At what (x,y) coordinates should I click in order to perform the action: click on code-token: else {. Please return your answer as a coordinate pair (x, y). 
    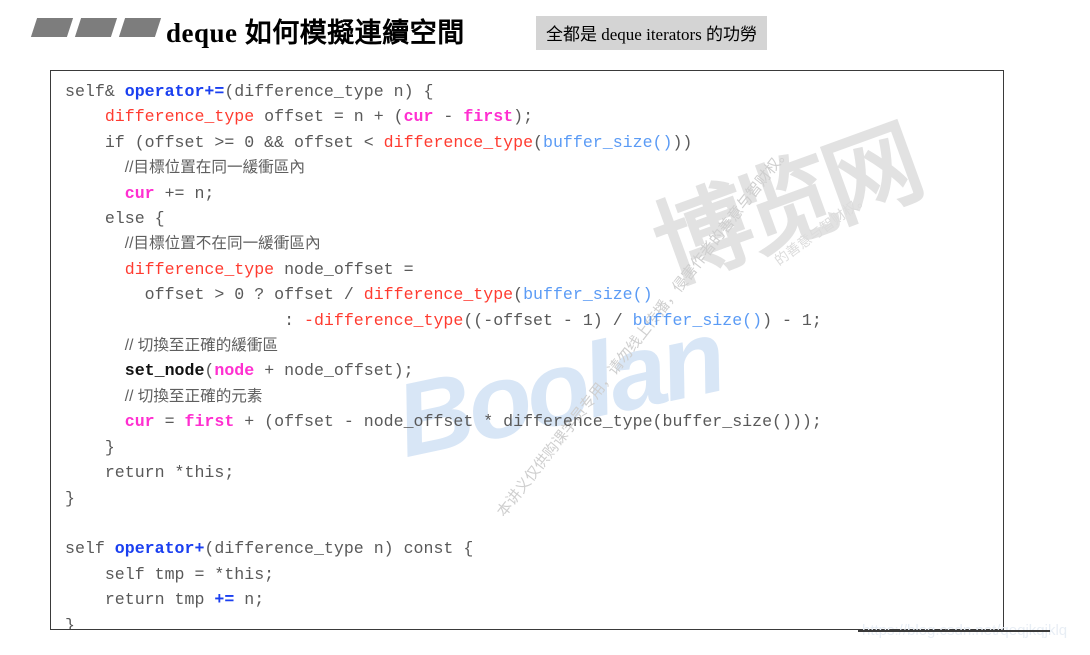
    Looking at the image, I should click on (115, 219).